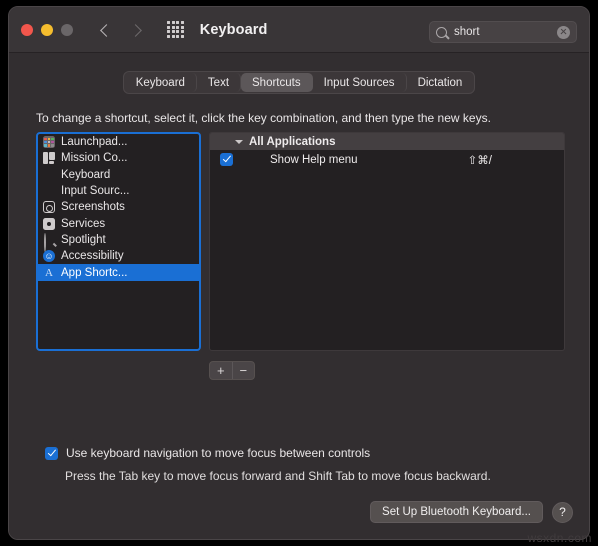 This screenshot has height=546, width=598. What do you see at coordinates (299, 30) in the screenshot?
I see `titlebar: Keyboard short` at bounding box center [299, 30].